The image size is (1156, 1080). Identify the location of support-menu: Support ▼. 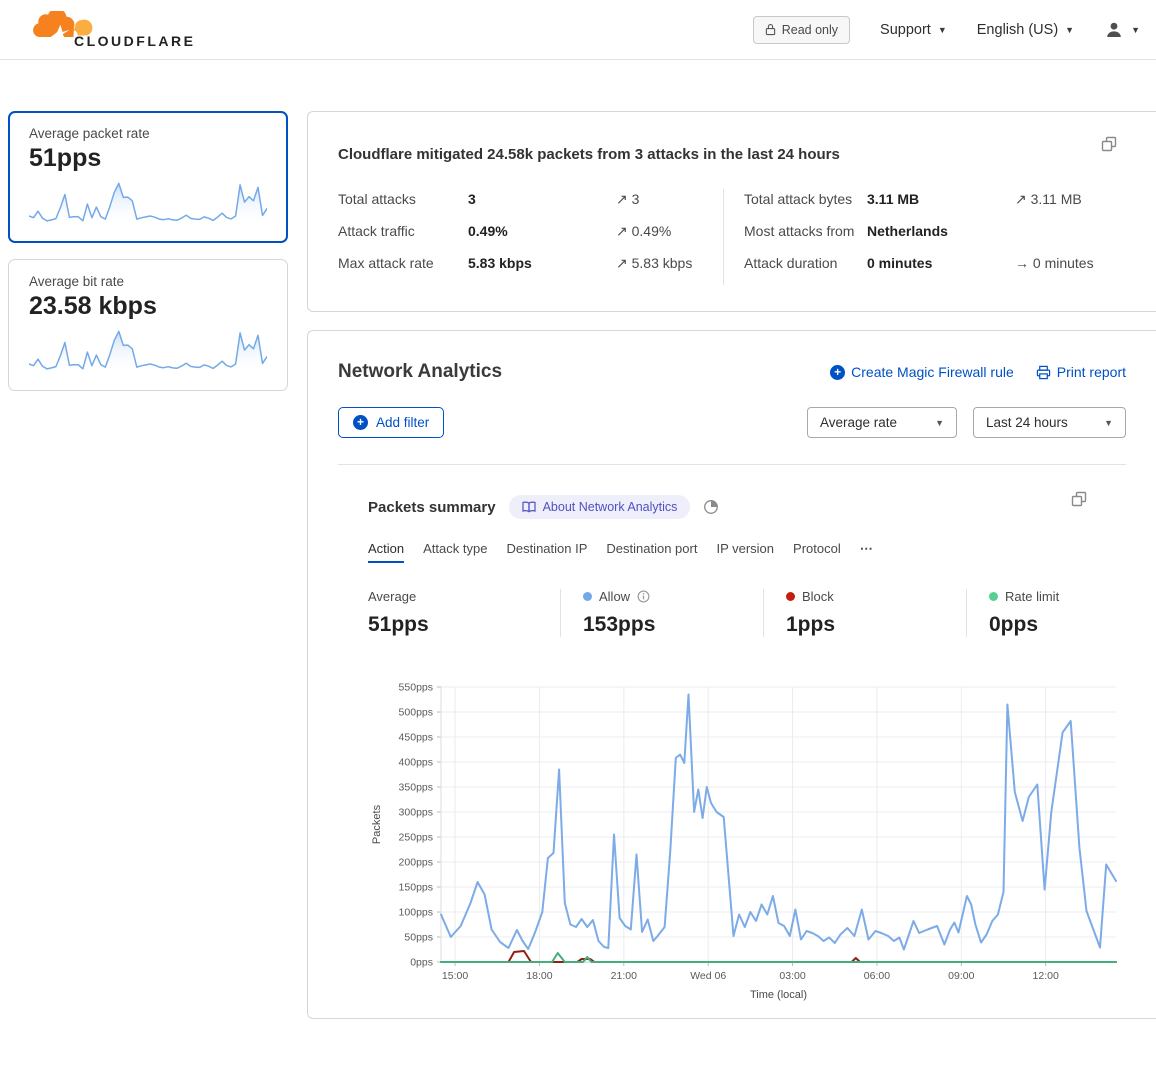
(913, 30).